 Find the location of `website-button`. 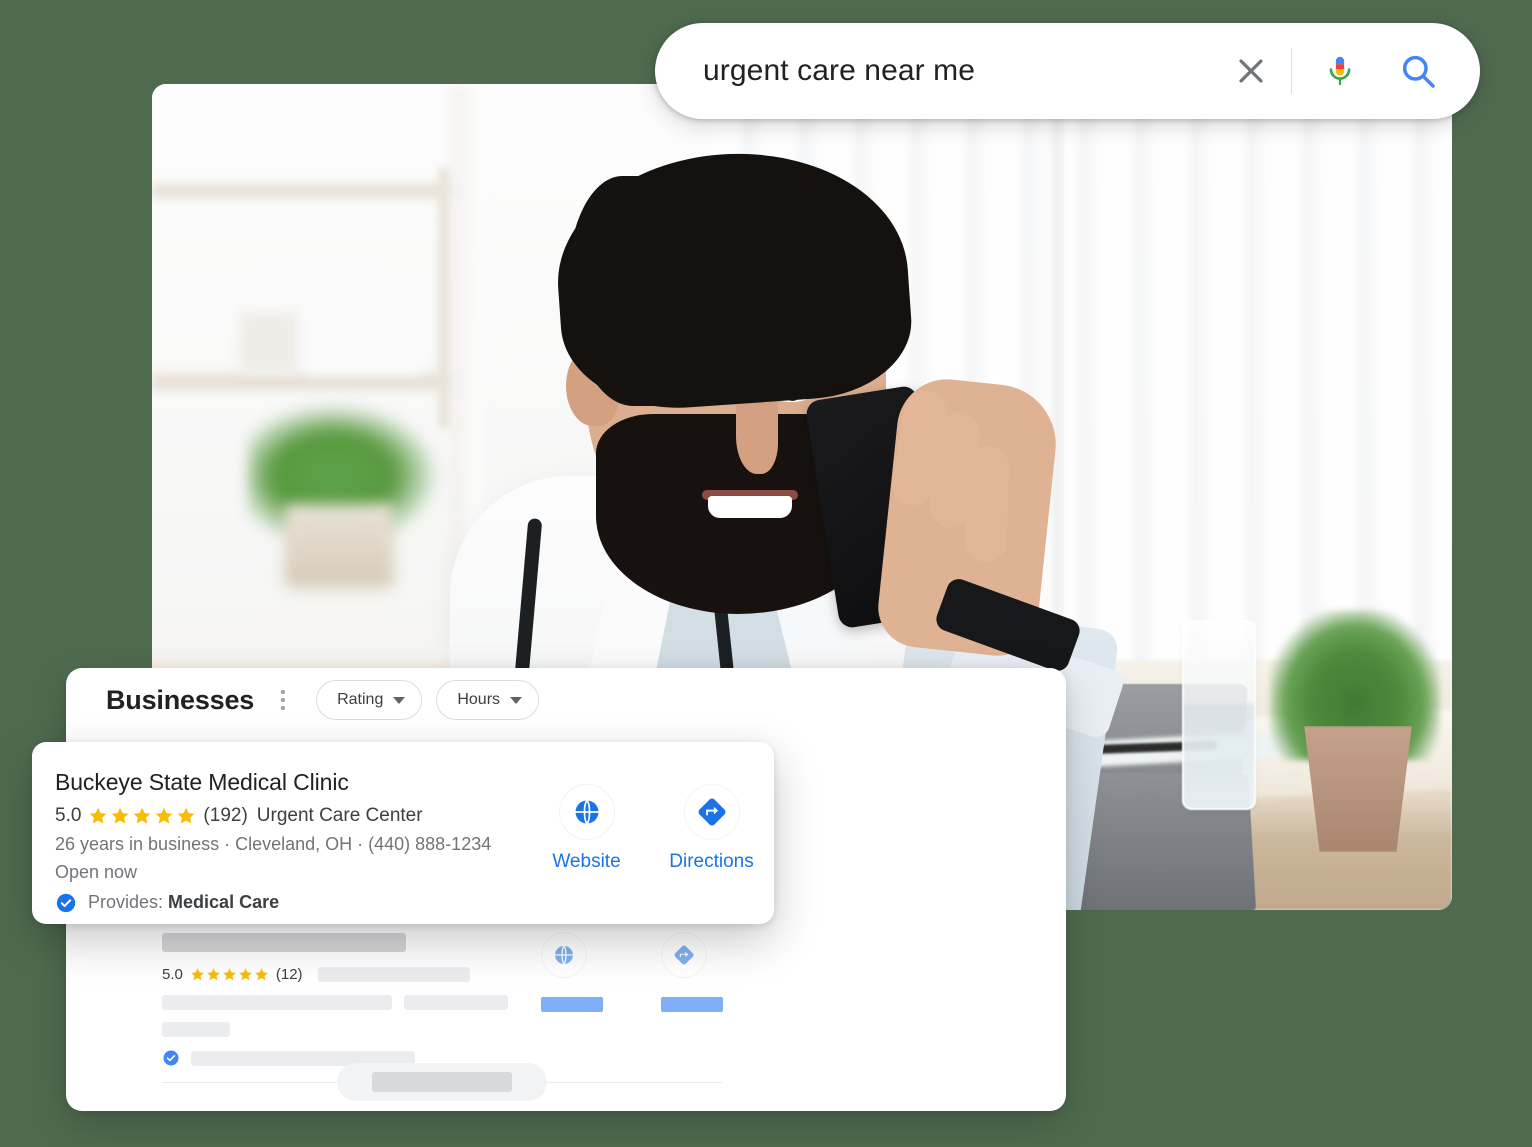

website-button is located at coordinates (572, 972).